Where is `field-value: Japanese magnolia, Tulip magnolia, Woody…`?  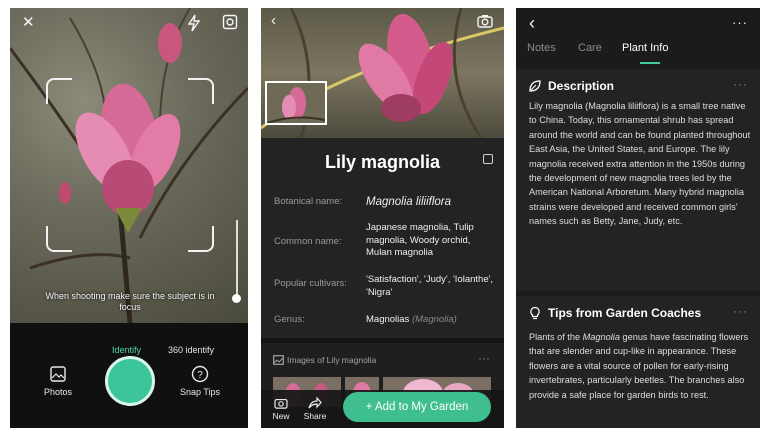
field-value: Japanese magnolia, Tulip magnolia, Woody… is located at coordinates (420, 240).